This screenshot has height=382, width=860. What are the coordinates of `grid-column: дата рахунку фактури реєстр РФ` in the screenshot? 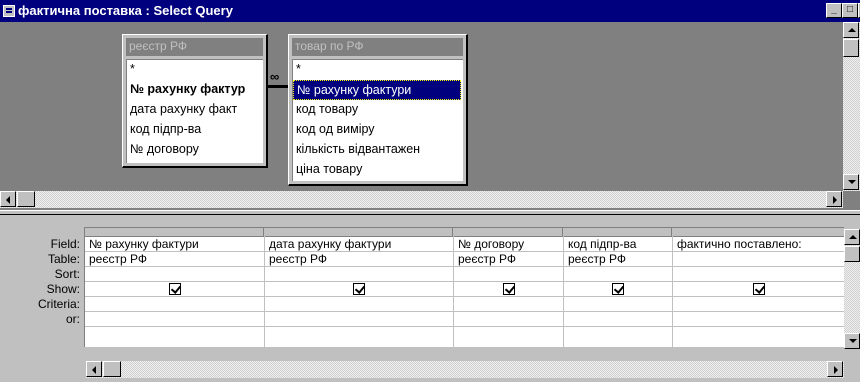 It's located at (359, 287).